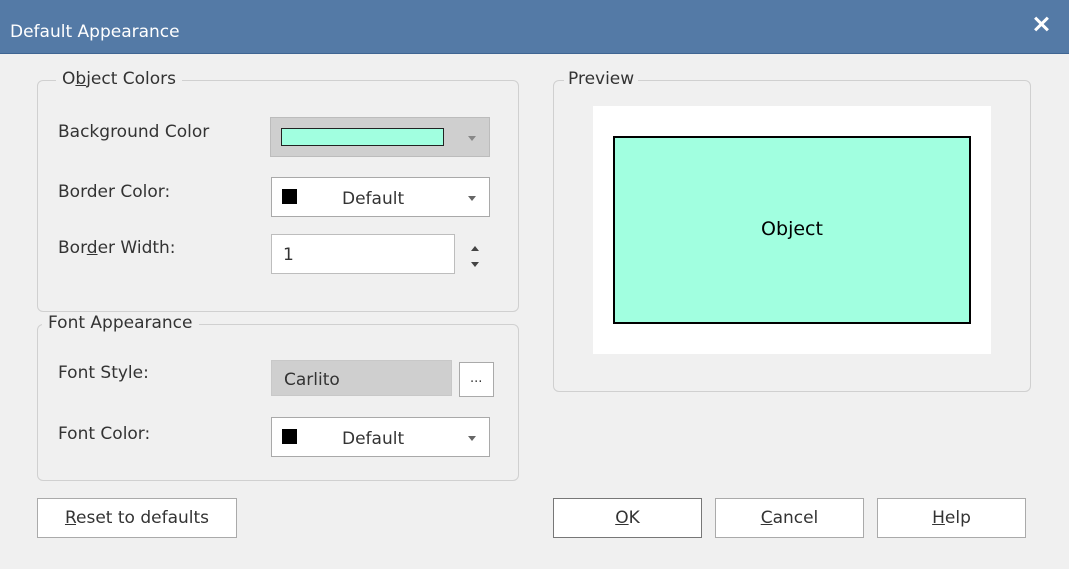  What do you see at coordinates (119, 79) in the screenshot?
I see `object-colors-legend: Object Colors` at bounding box center [119, 79].